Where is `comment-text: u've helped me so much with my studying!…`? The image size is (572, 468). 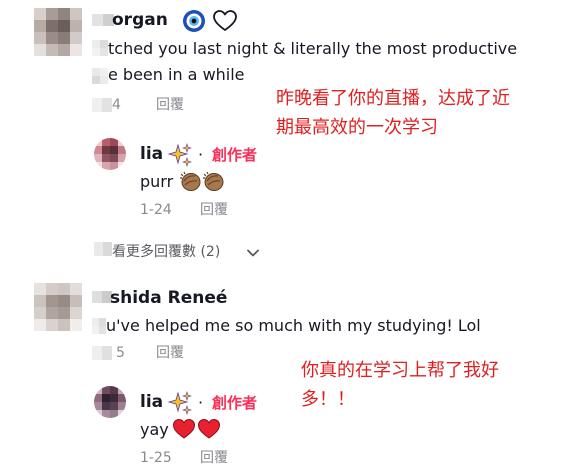
comment-text: u've helped me so much with my studying!… is located at coordinates (293, 325).